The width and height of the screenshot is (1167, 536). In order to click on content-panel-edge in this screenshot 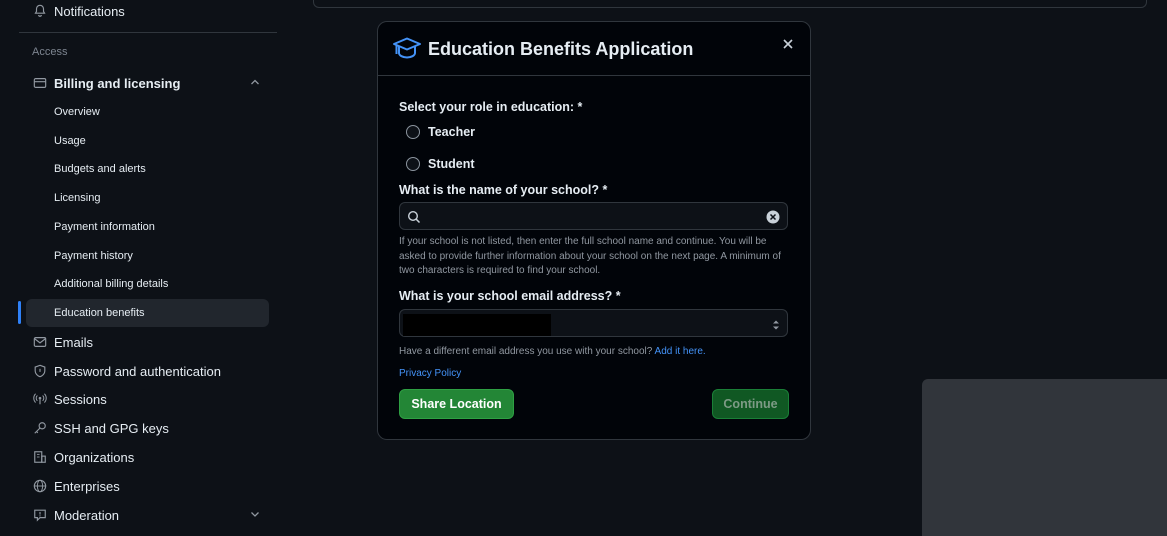, I will do `click(730, 4)`.